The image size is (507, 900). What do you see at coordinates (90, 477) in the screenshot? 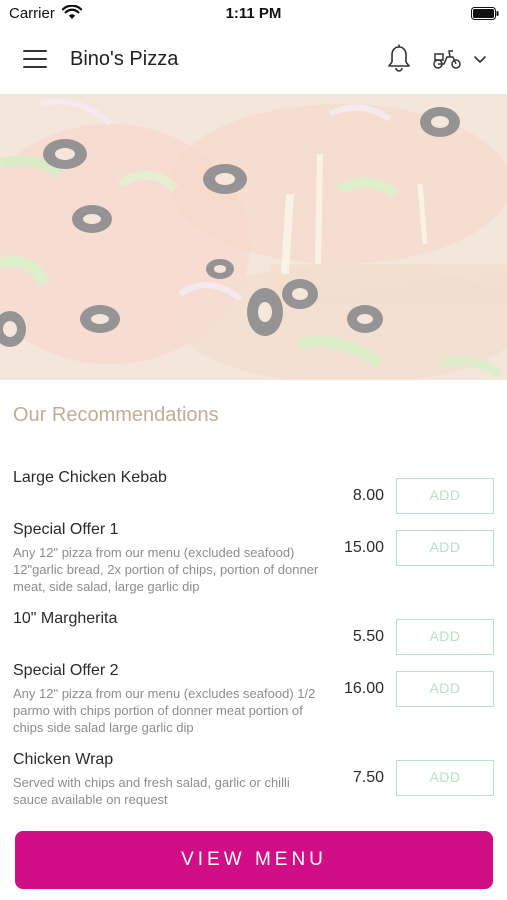
I see `item-name: Large Chicken Kebab` at bounding box center [90, 477].